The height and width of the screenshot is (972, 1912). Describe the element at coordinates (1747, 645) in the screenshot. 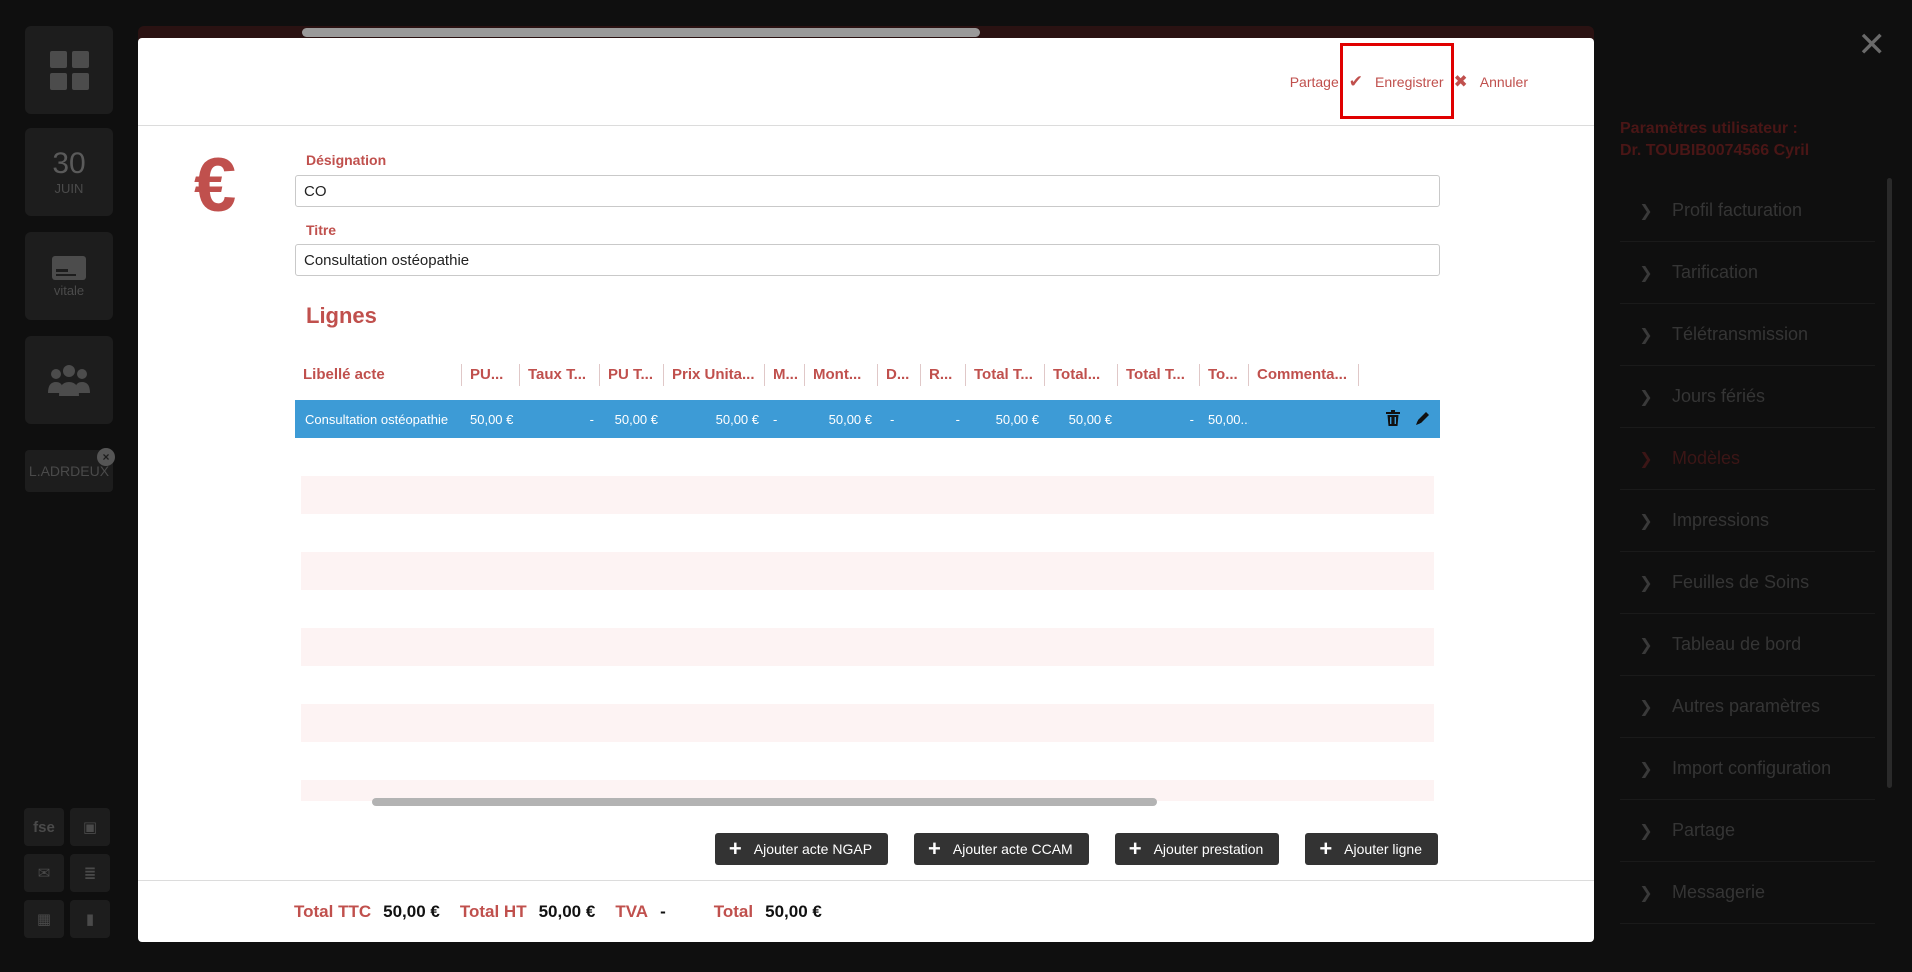

I see `settings-item-tableau-de-bord: ❯ Tableau de bord` at that location.